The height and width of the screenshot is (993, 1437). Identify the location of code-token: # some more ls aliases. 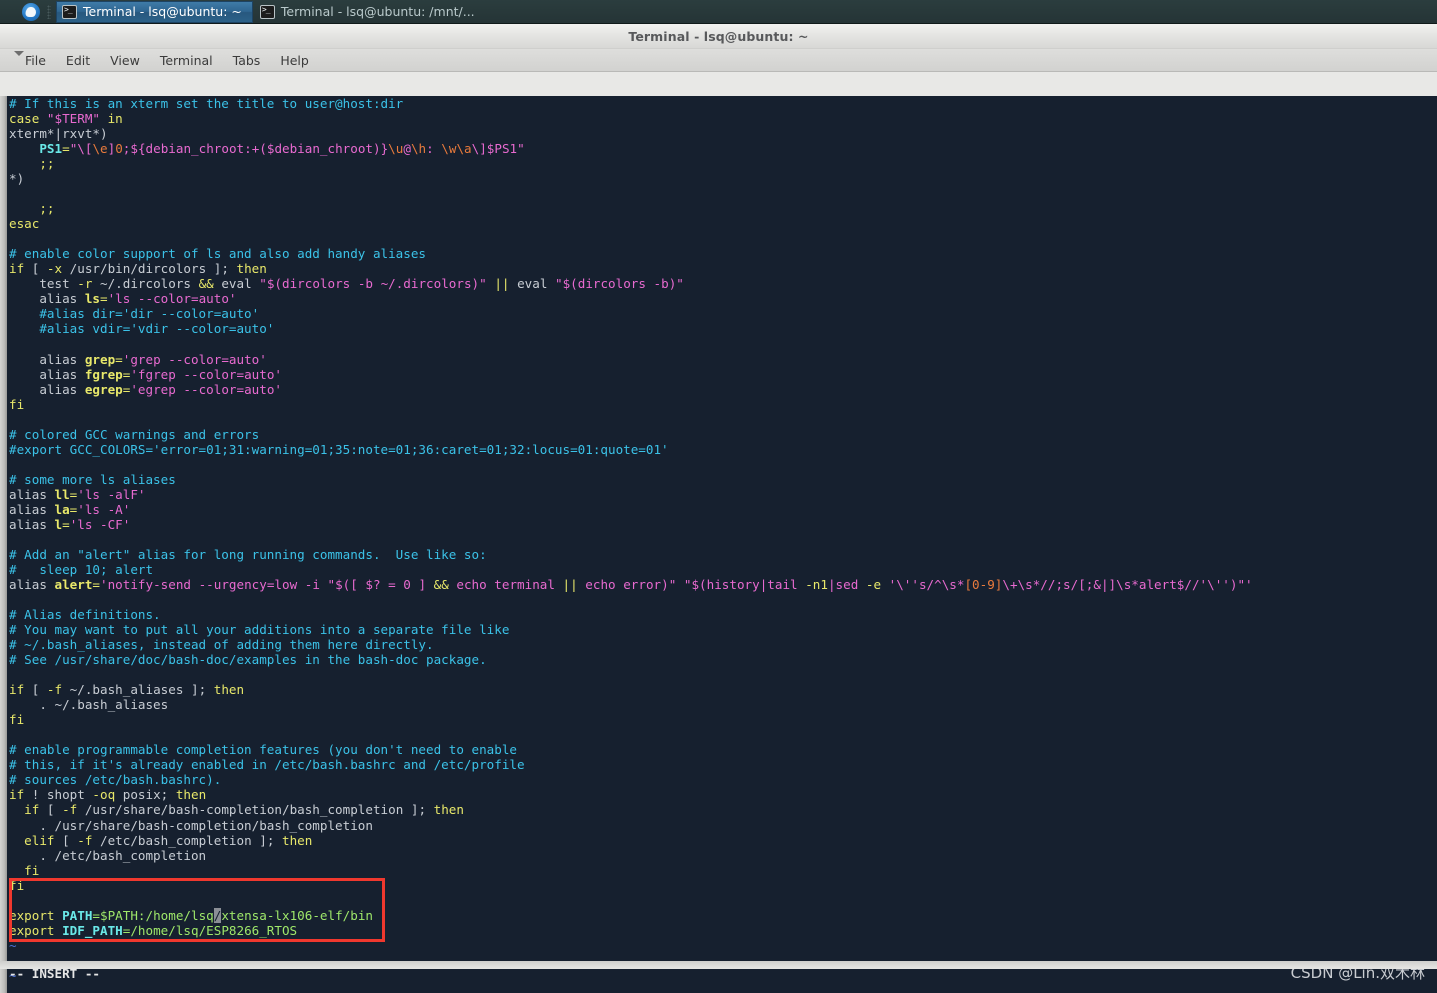
(92, 479).